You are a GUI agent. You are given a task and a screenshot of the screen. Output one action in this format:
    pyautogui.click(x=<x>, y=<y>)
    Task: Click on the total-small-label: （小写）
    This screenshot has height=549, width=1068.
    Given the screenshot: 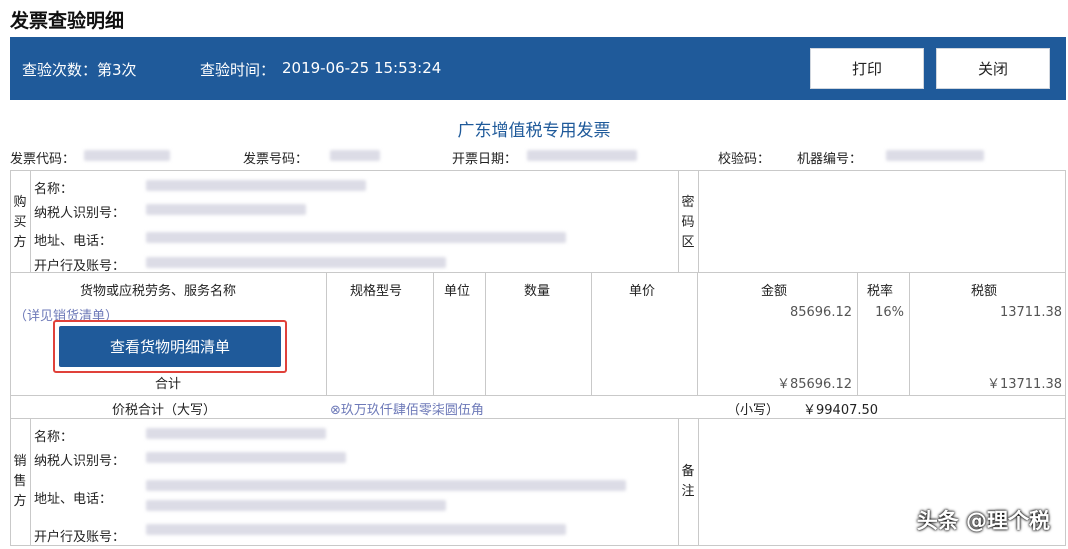 What is the action you would take?
    pyautogui.click(x=753, y=410)
    